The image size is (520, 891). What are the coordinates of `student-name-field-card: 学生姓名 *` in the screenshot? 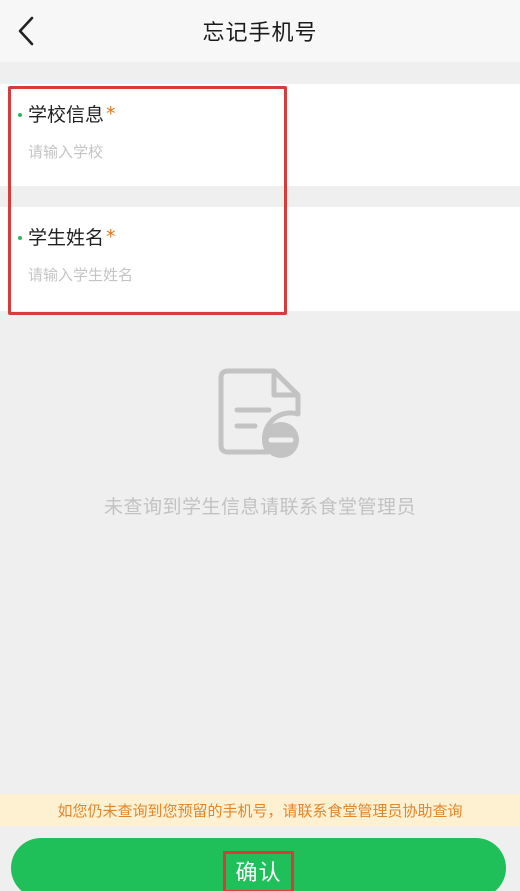 It's located at (260, 259).